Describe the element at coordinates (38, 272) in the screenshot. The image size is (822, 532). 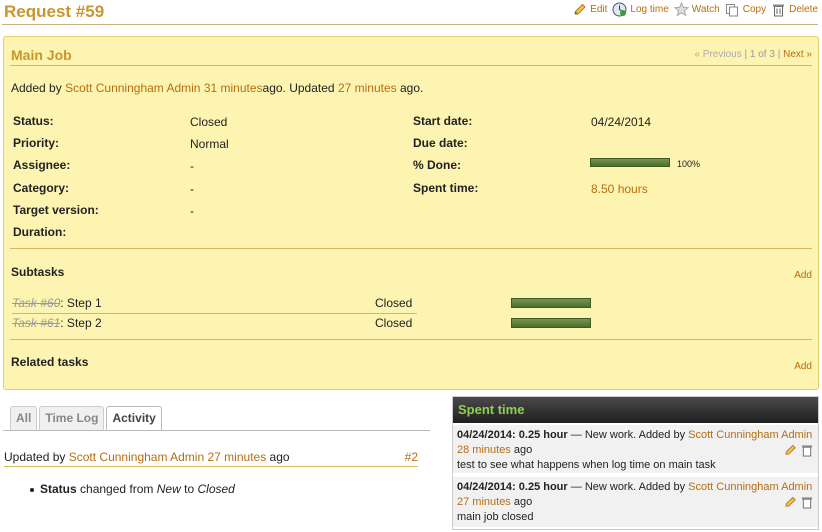
I see `subtasks-title: Subtasks` at that location.